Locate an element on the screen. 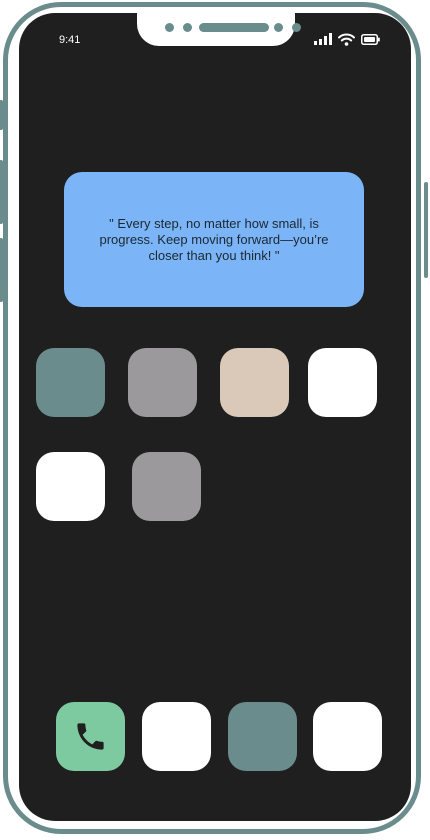 This screenshot has width=430, height=840. wifi-icon is located at coordinates (346, 39).